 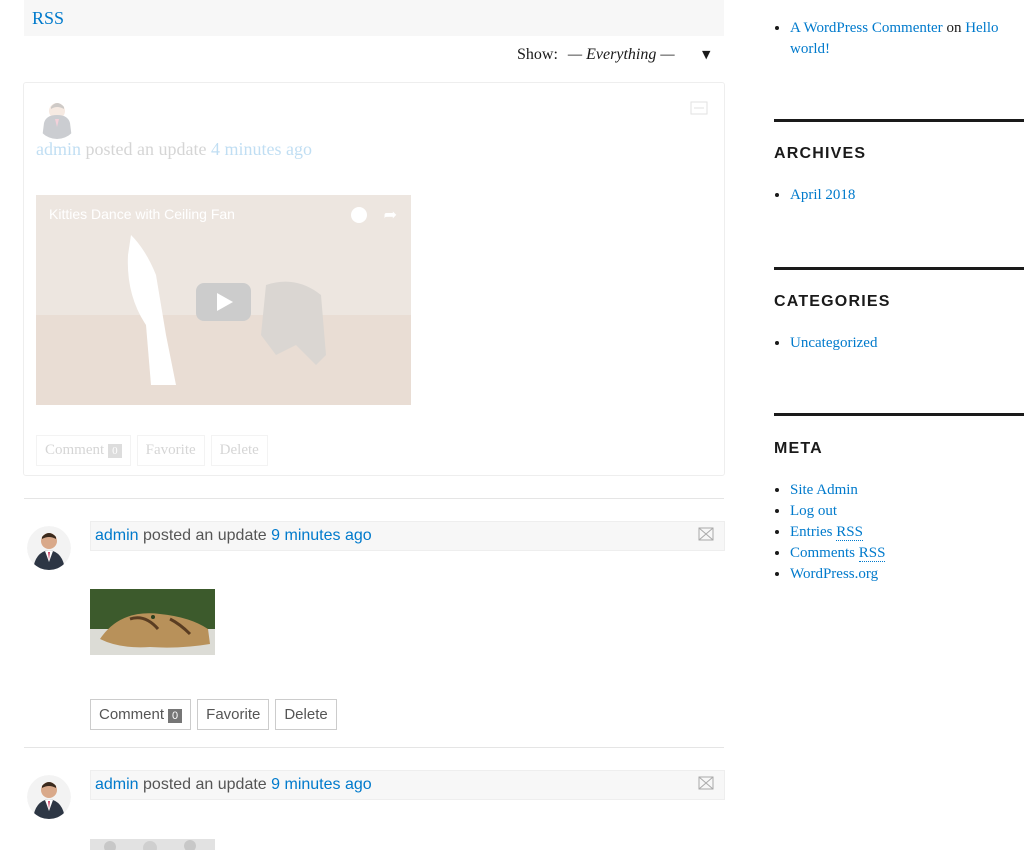 I want to click on comments-rss-link: Comments RSS, so click(x=838, y=553).